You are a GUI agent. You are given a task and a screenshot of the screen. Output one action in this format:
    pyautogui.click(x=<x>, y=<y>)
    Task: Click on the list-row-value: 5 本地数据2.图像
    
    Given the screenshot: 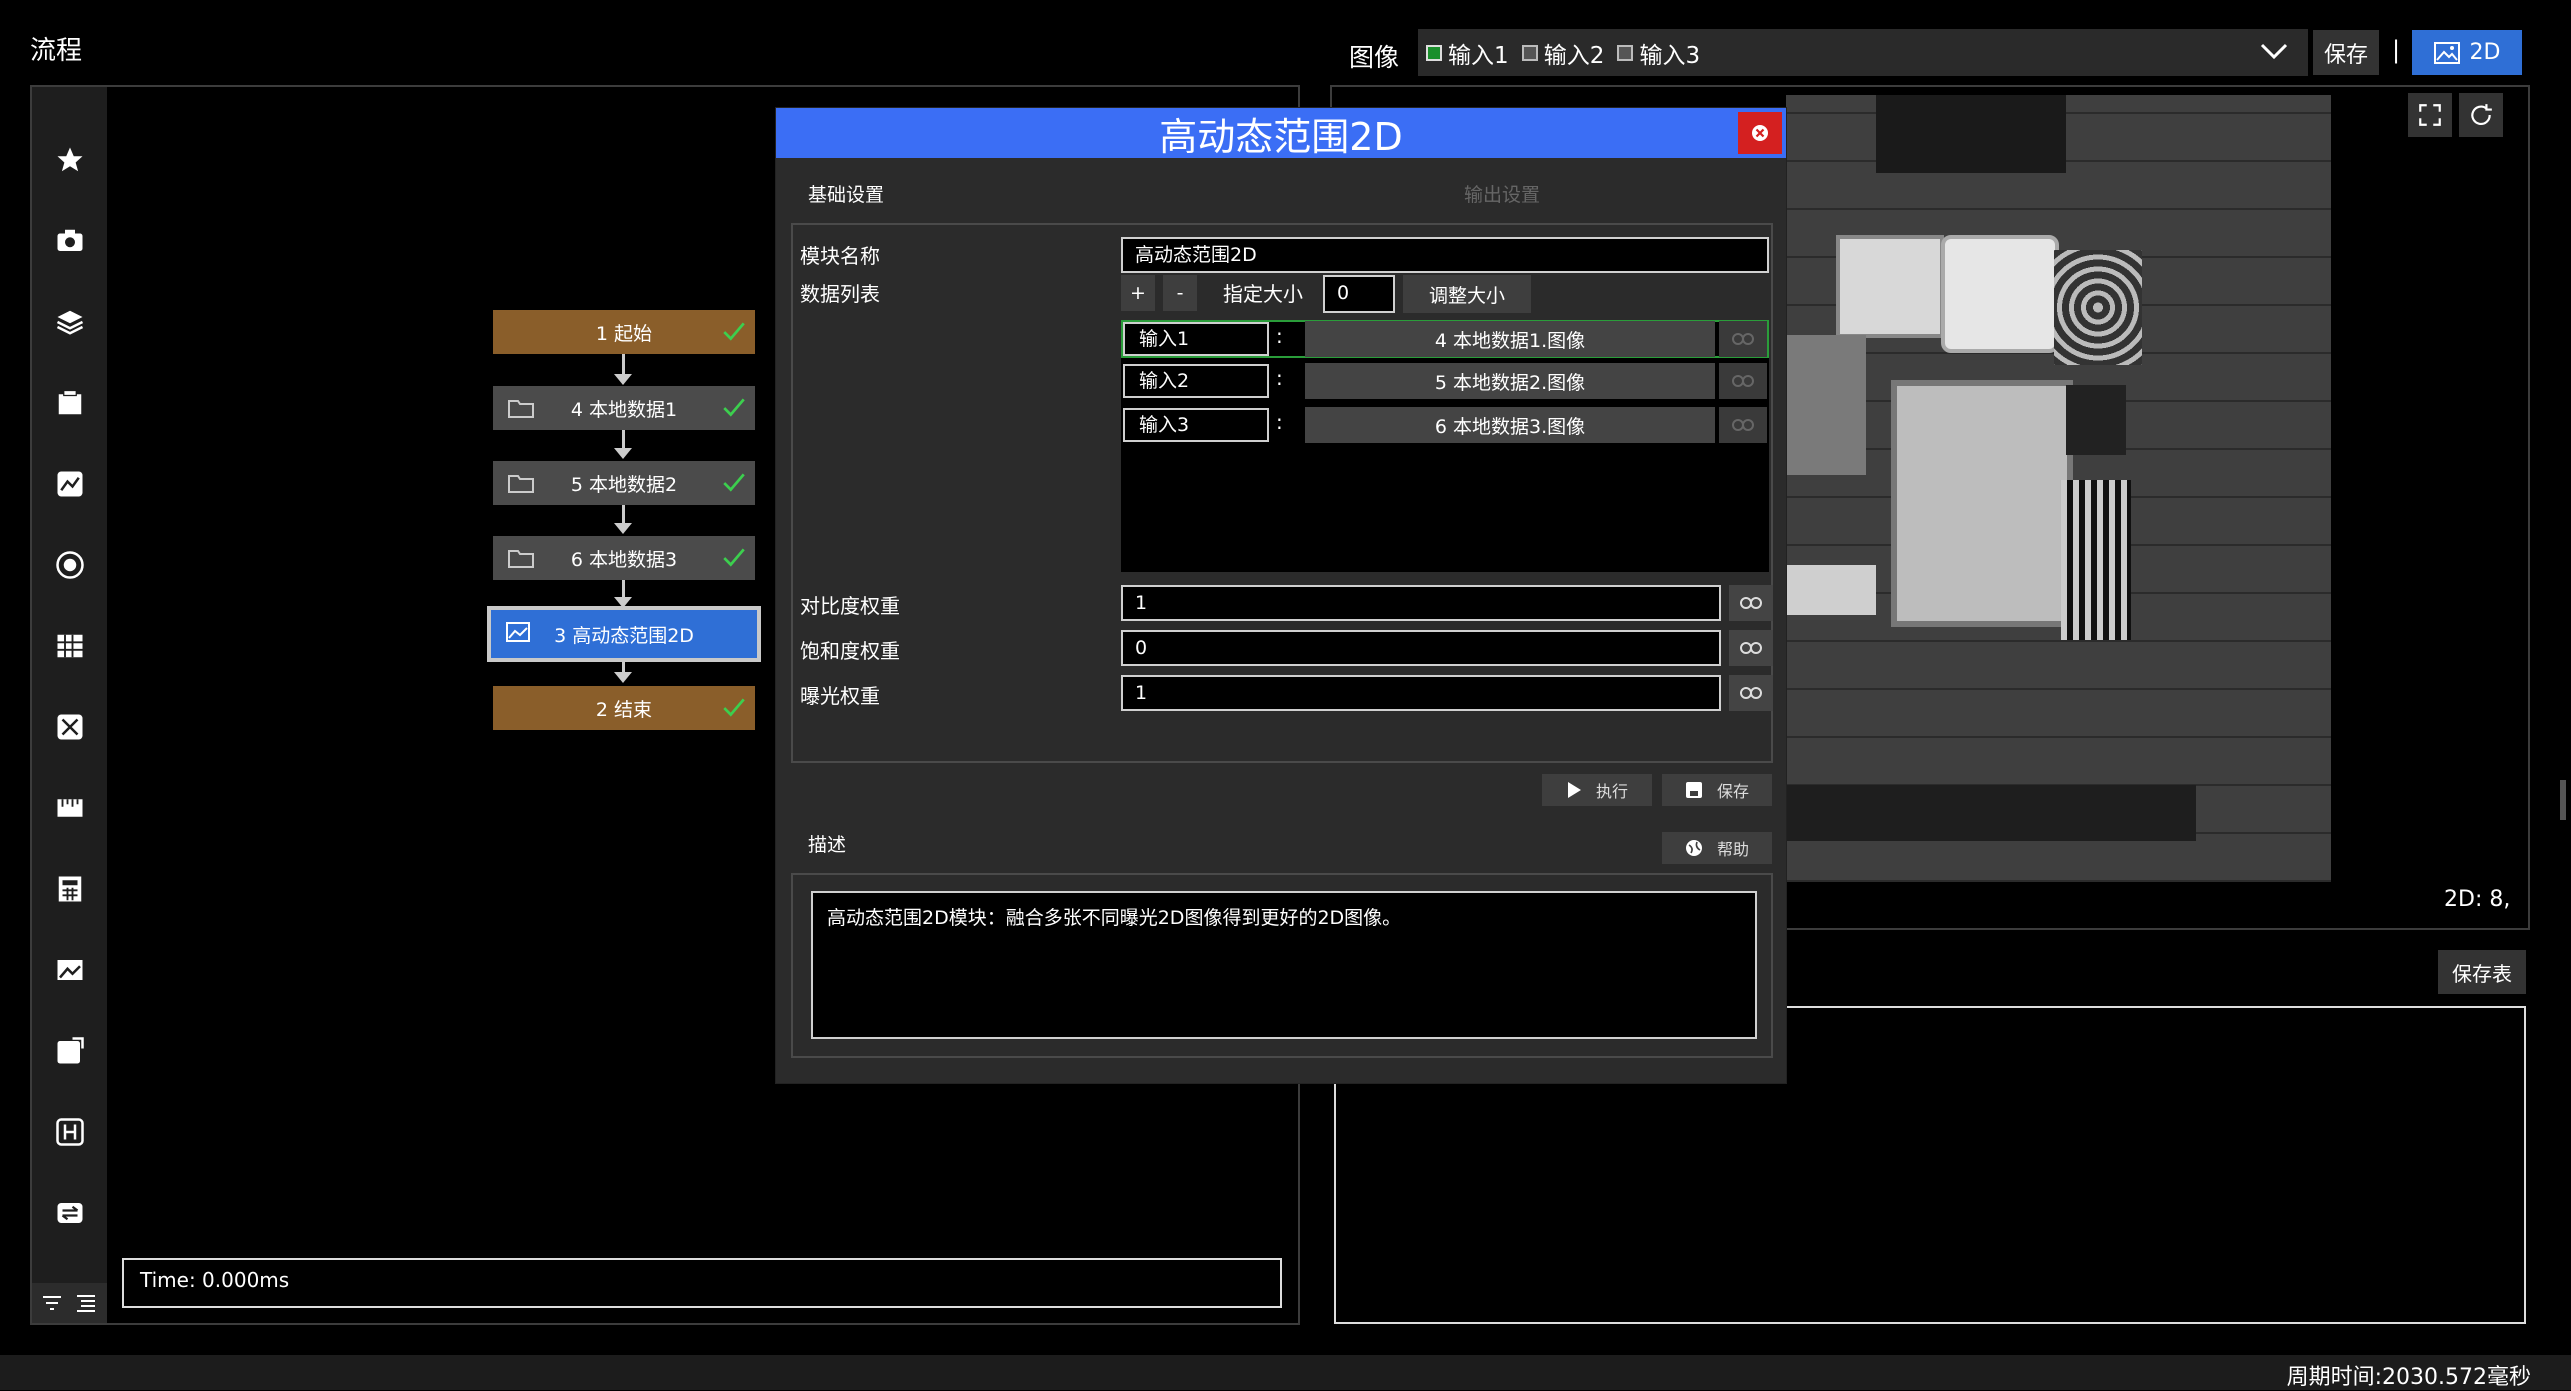 What is the action you would take?
    pyautogui.click(x=1510, y=381)
    